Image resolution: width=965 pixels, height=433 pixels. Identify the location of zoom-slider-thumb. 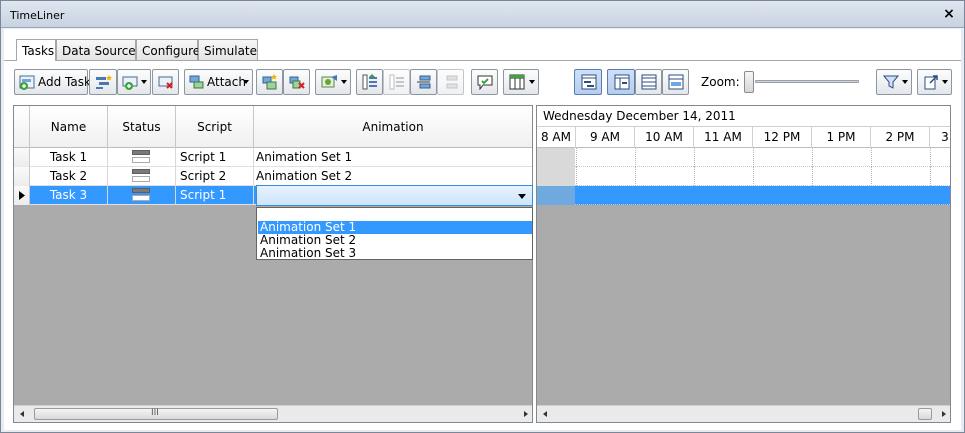
(749, 82).